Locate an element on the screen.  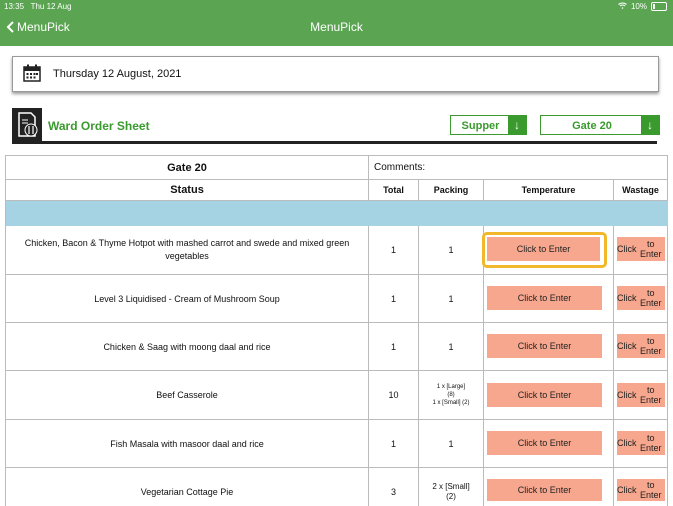
comments-label: Comments: is located at coordinates (518, 167).